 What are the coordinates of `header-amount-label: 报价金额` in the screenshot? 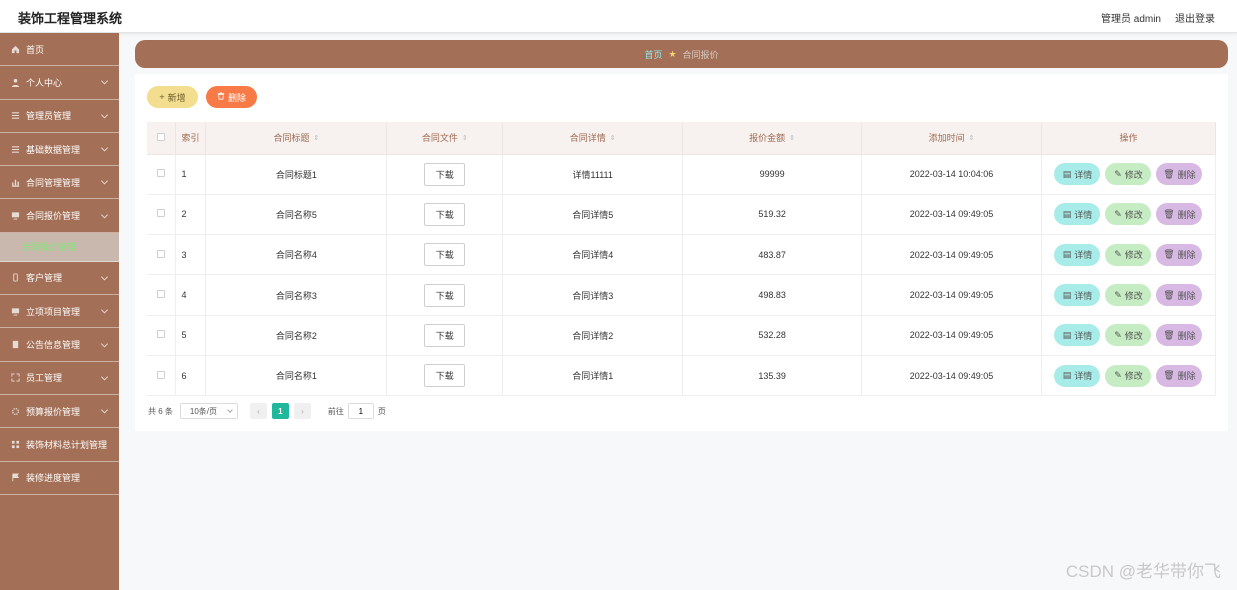 It's located at (767, 138).